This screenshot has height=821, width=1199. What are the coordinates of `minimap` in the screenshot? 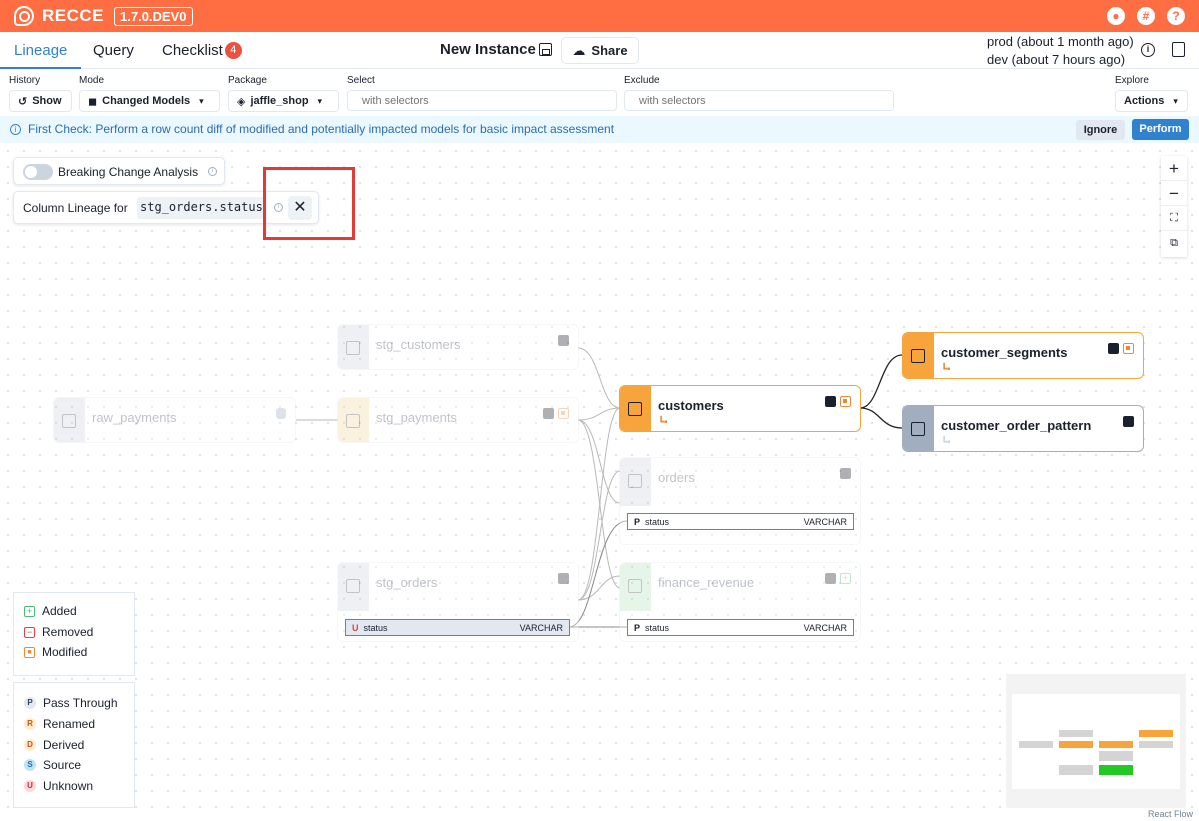 It's located at (1096, 741).